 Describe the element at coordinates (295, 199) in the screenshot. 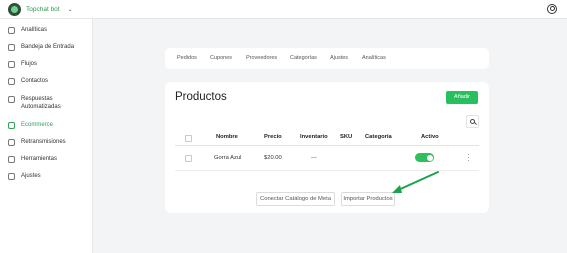

I see `connect-meta-catalog-button: Conectar Catálogo de Meta` at that location.